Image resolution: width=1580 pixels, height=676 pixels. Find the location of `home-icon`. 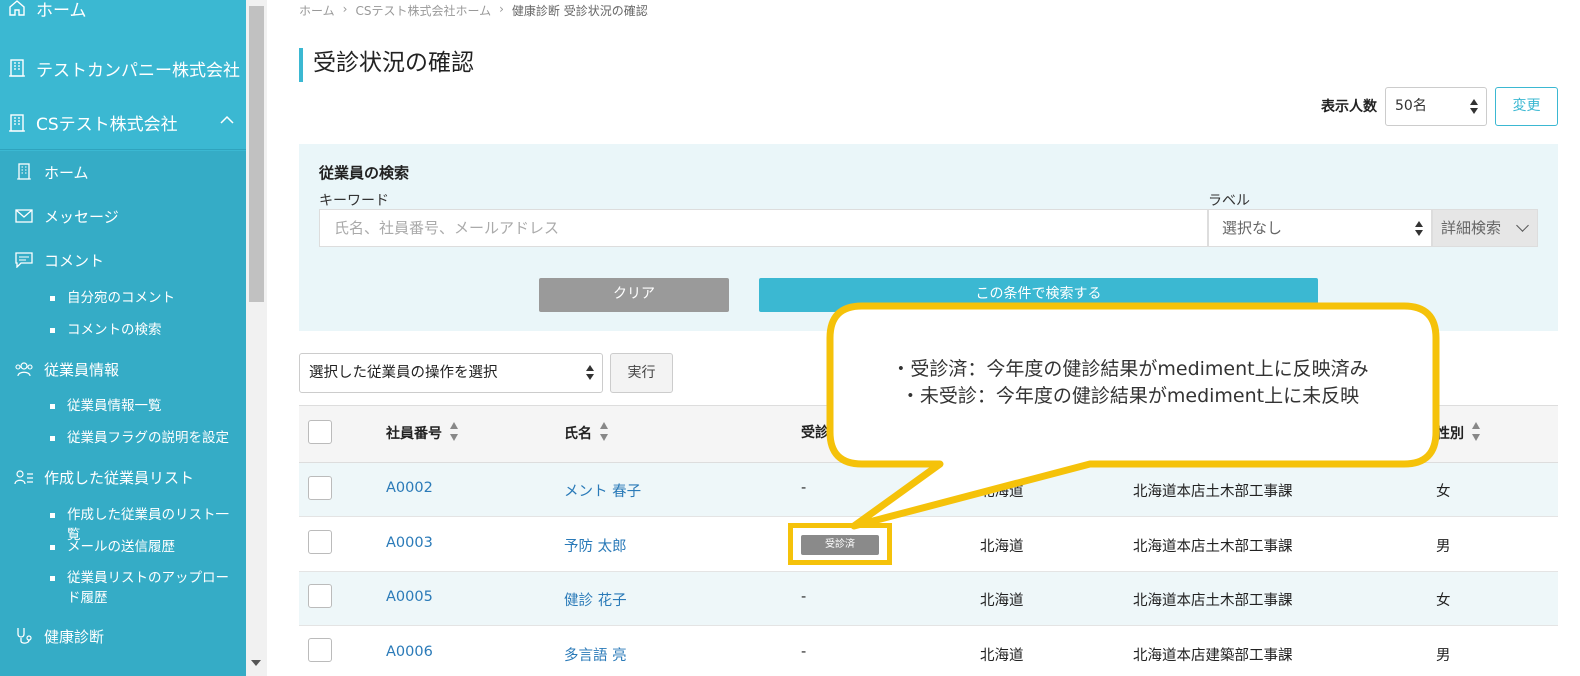

home-icon is located at coordinates (17, 9).